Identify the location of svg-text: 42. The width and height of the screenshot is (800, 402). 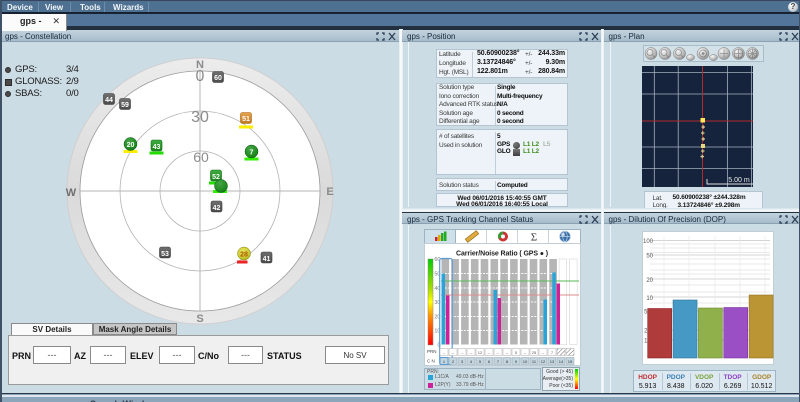
(217, 208).